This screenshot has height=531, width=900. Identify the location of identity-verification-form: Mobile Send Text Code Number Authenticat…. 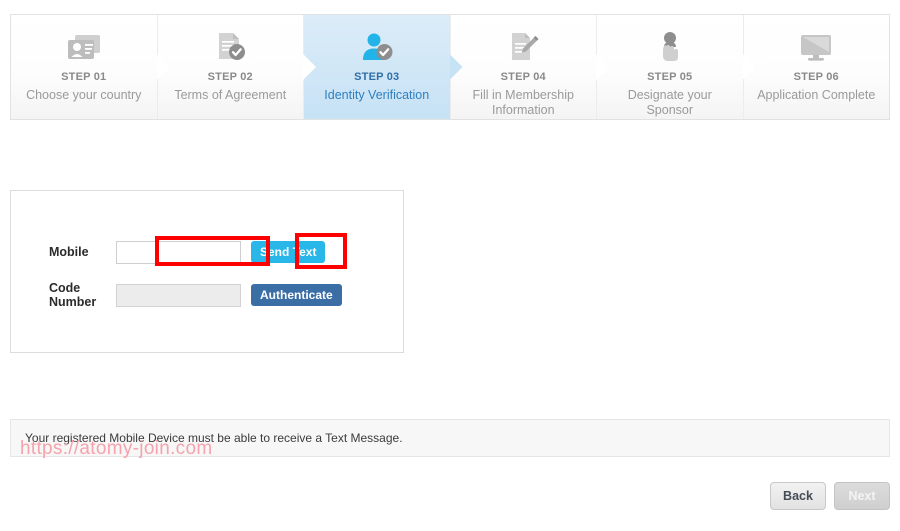
(207, 271).